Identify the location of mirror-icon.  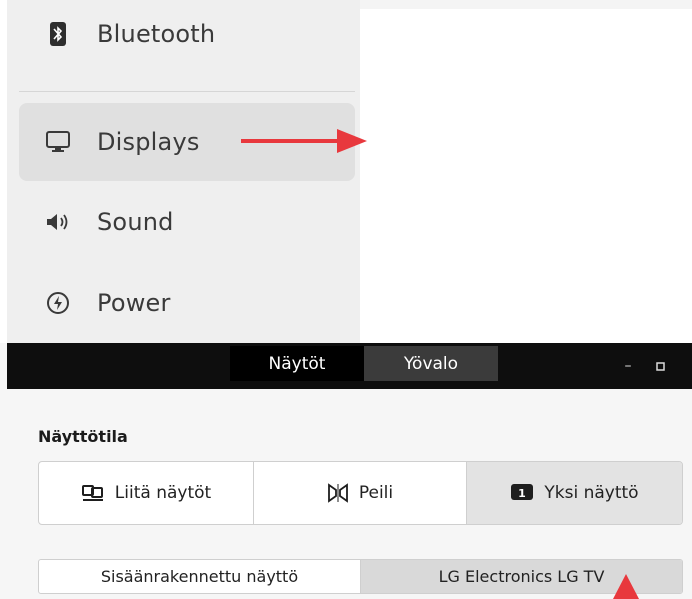
(338, 493).